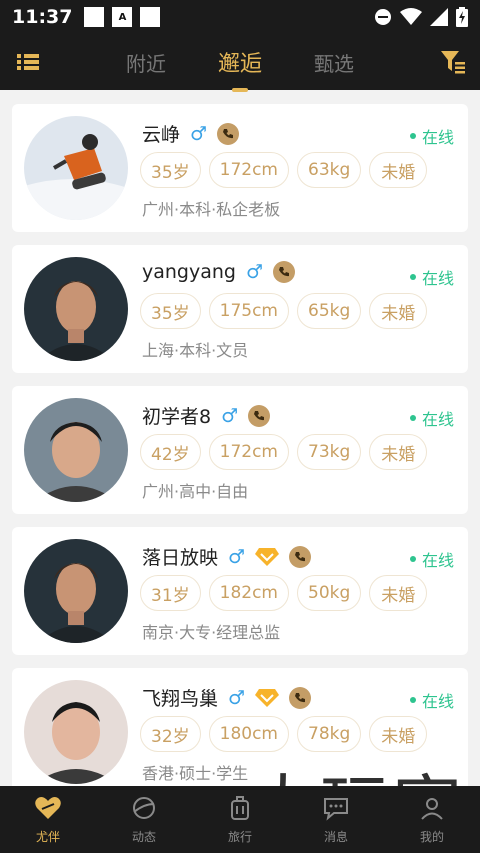  Describe the element at coordinates (240, 17) in the screenshot. I see `status-bar: 11:37 A` at that location.